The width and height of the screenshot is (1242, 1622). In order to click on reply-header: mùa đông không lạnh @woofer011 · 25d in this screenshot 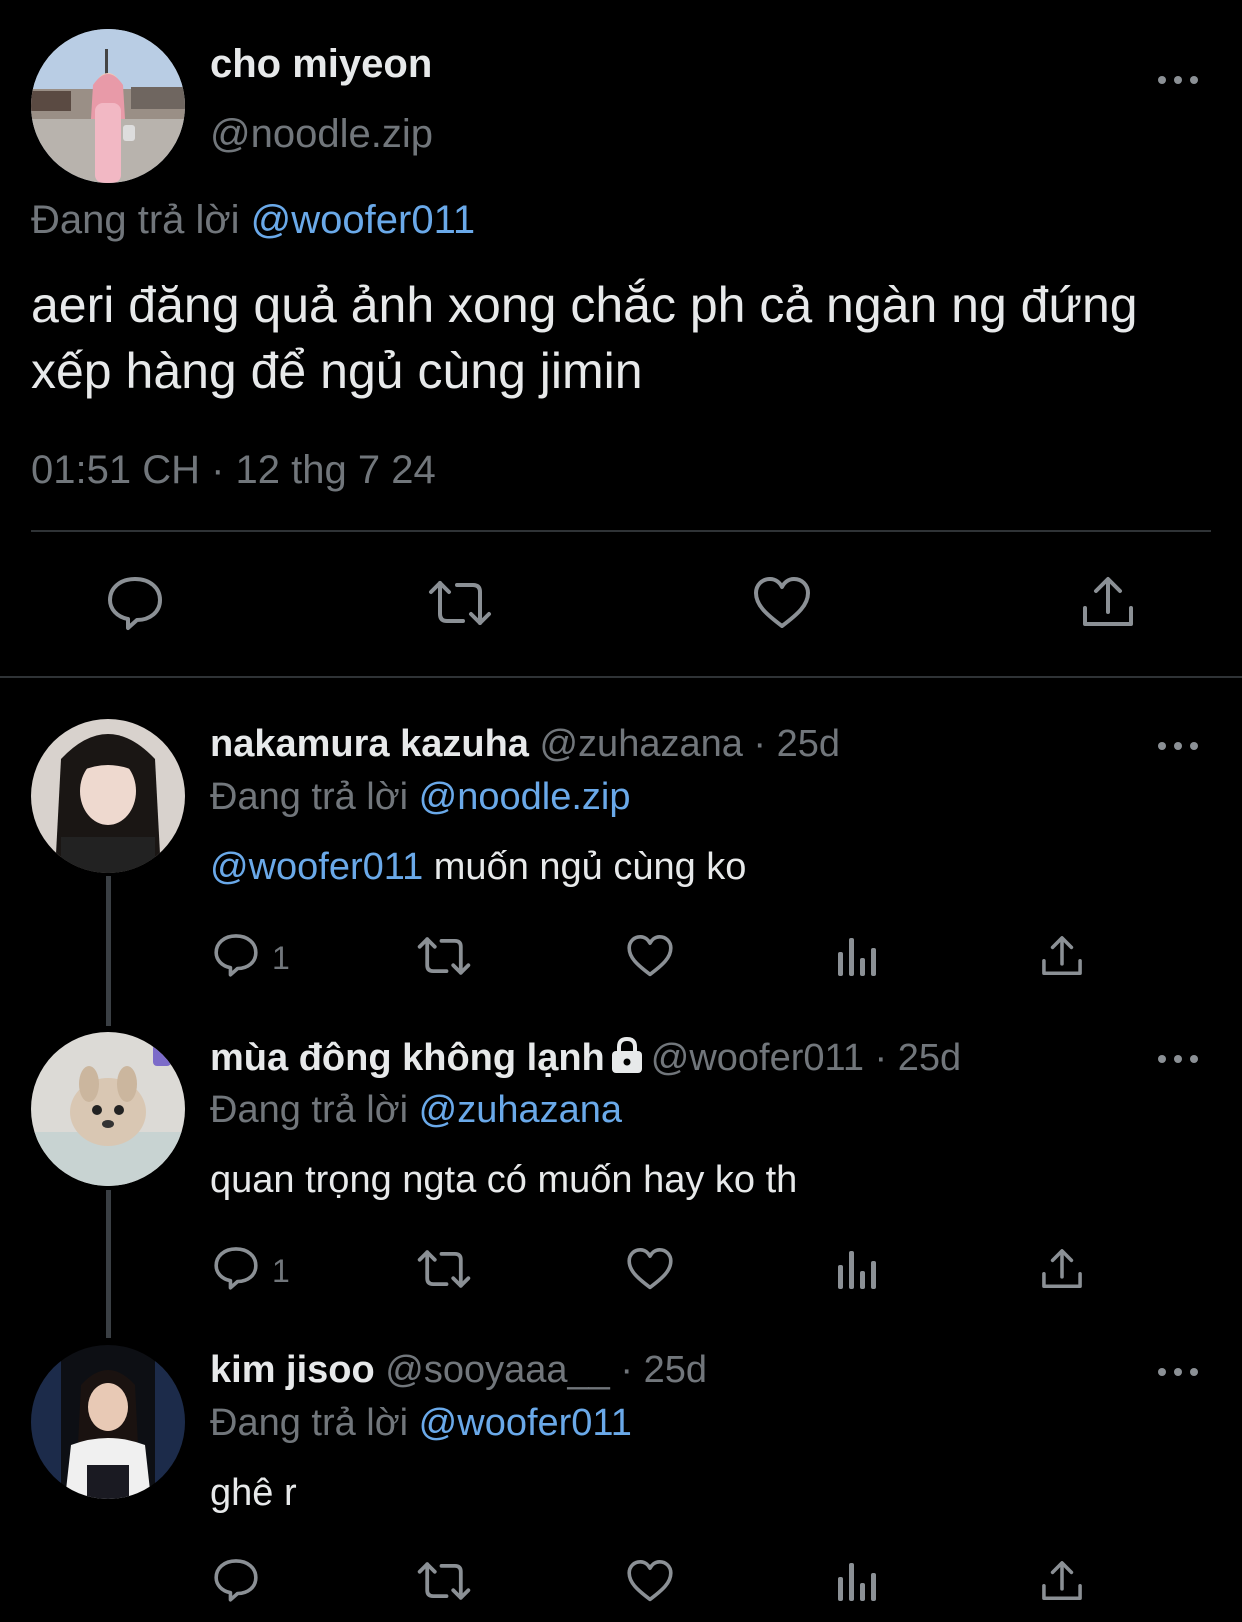, I will do `click(585, 1060)`.